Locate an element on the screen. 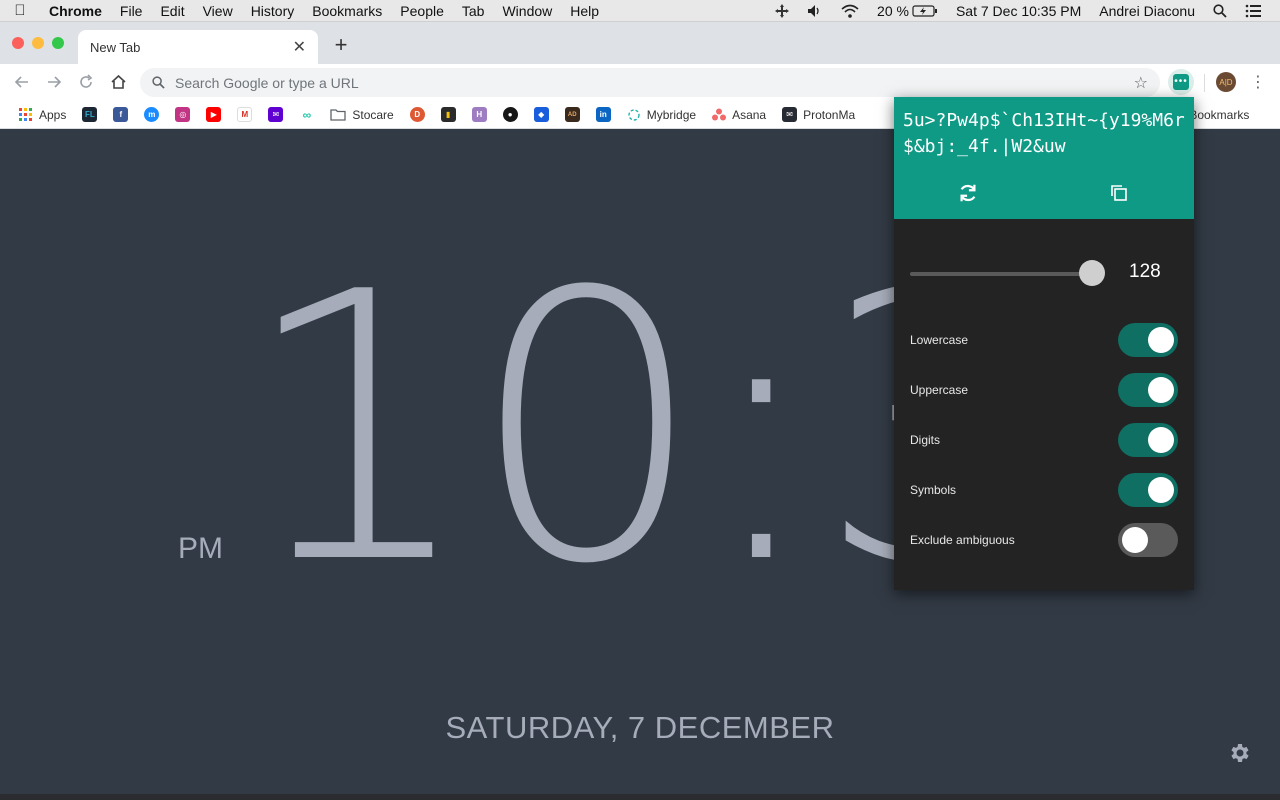  menu-bookmarks: Bookmarks is located at coordinates (347, 11).